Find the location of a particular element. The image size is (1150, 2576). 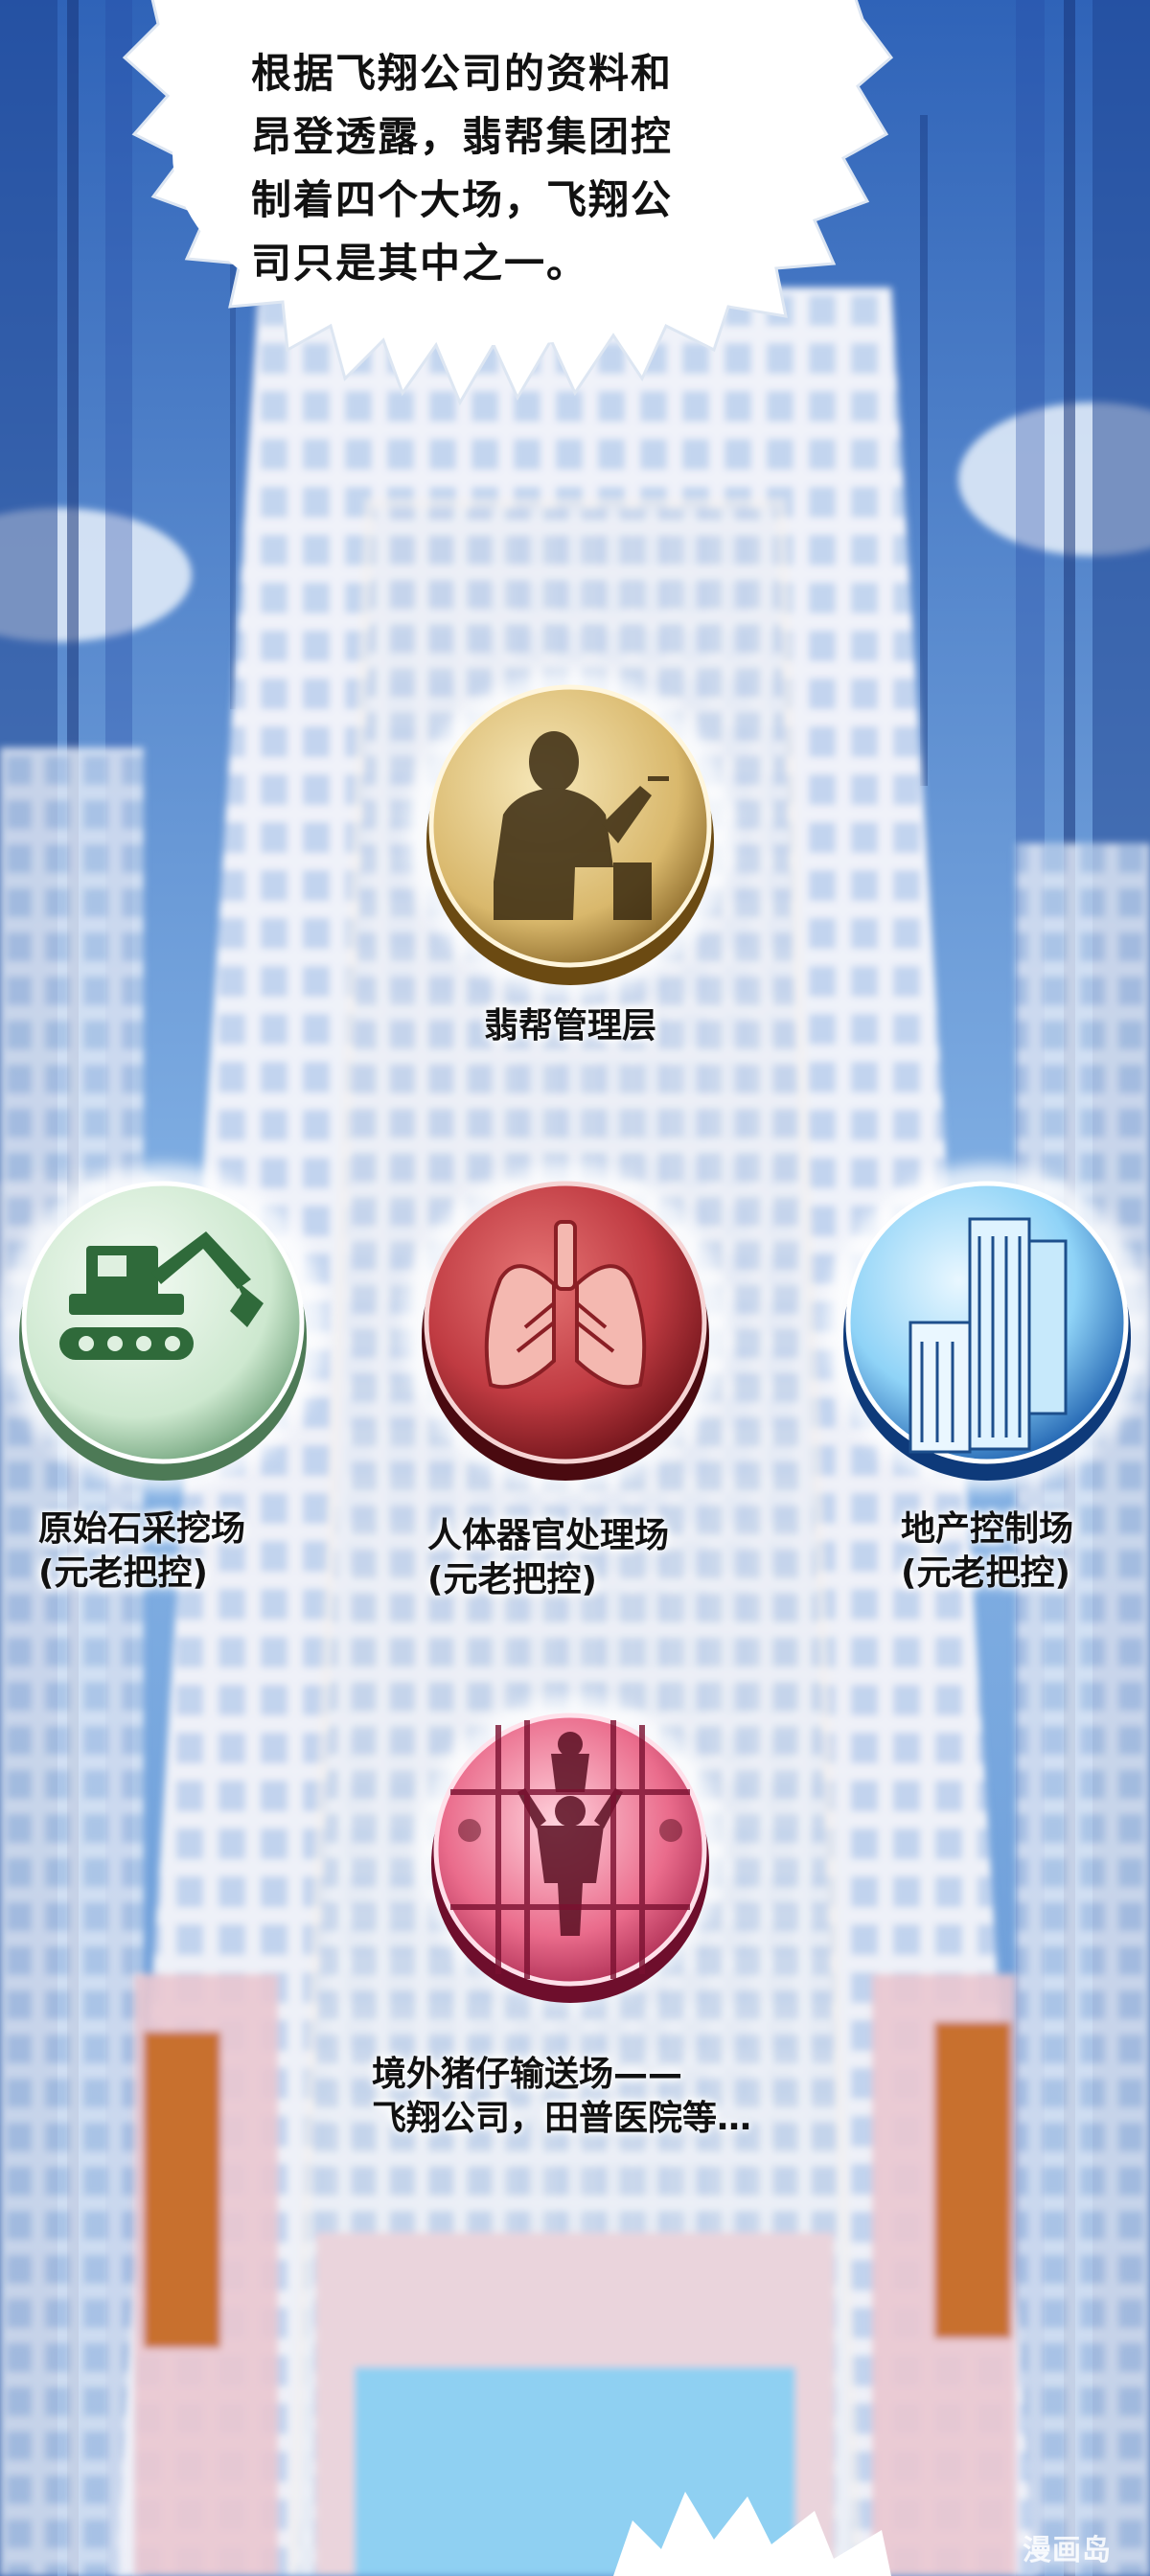

bubble-line-2: 昂登透露，翡帮集团控 is located at coordinates (462, 136).